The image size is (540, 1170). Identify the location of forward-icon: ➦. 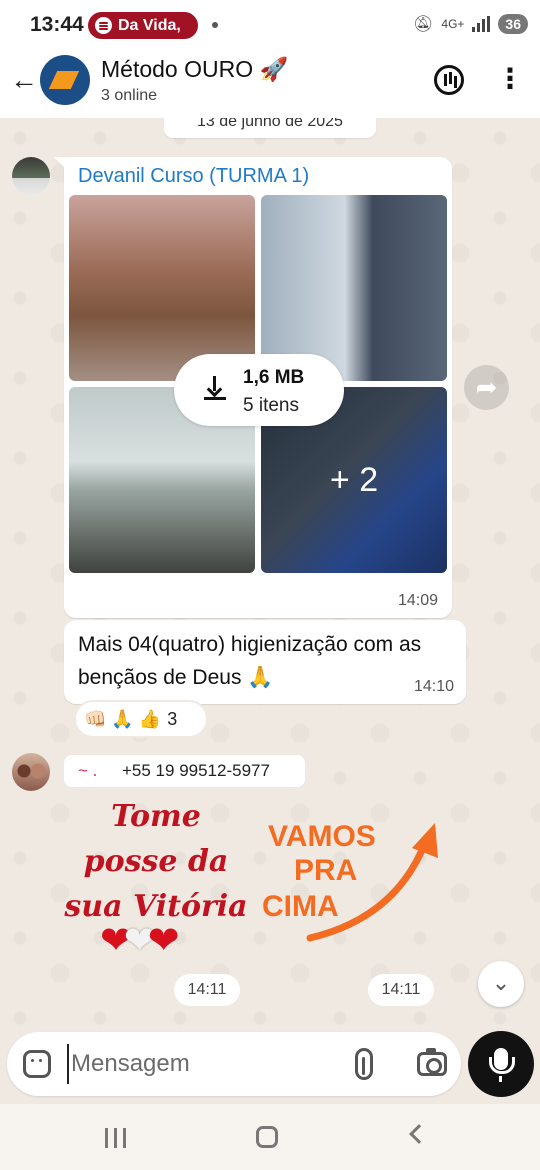
(486, 387).